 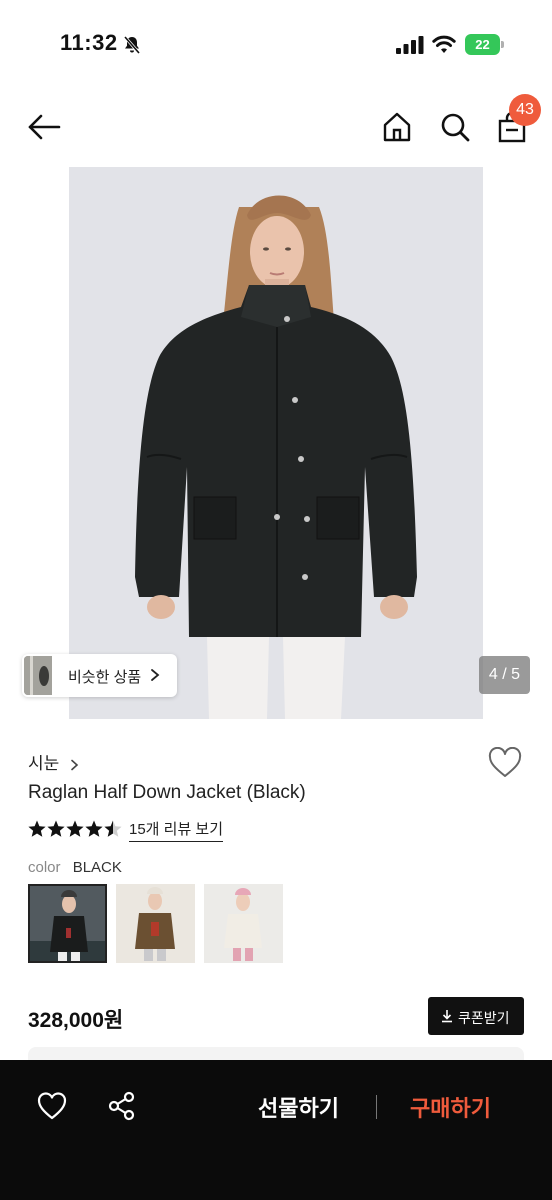 I want to click on similar-products-label: 비슷한 상품, so click(x=105, y=677).